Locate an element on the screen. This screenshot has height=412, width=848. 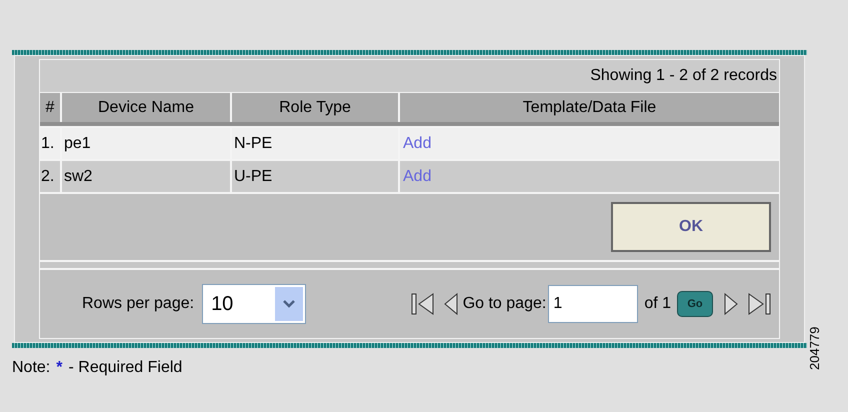
required-asterisk: * is located at coordinates (59, 368).